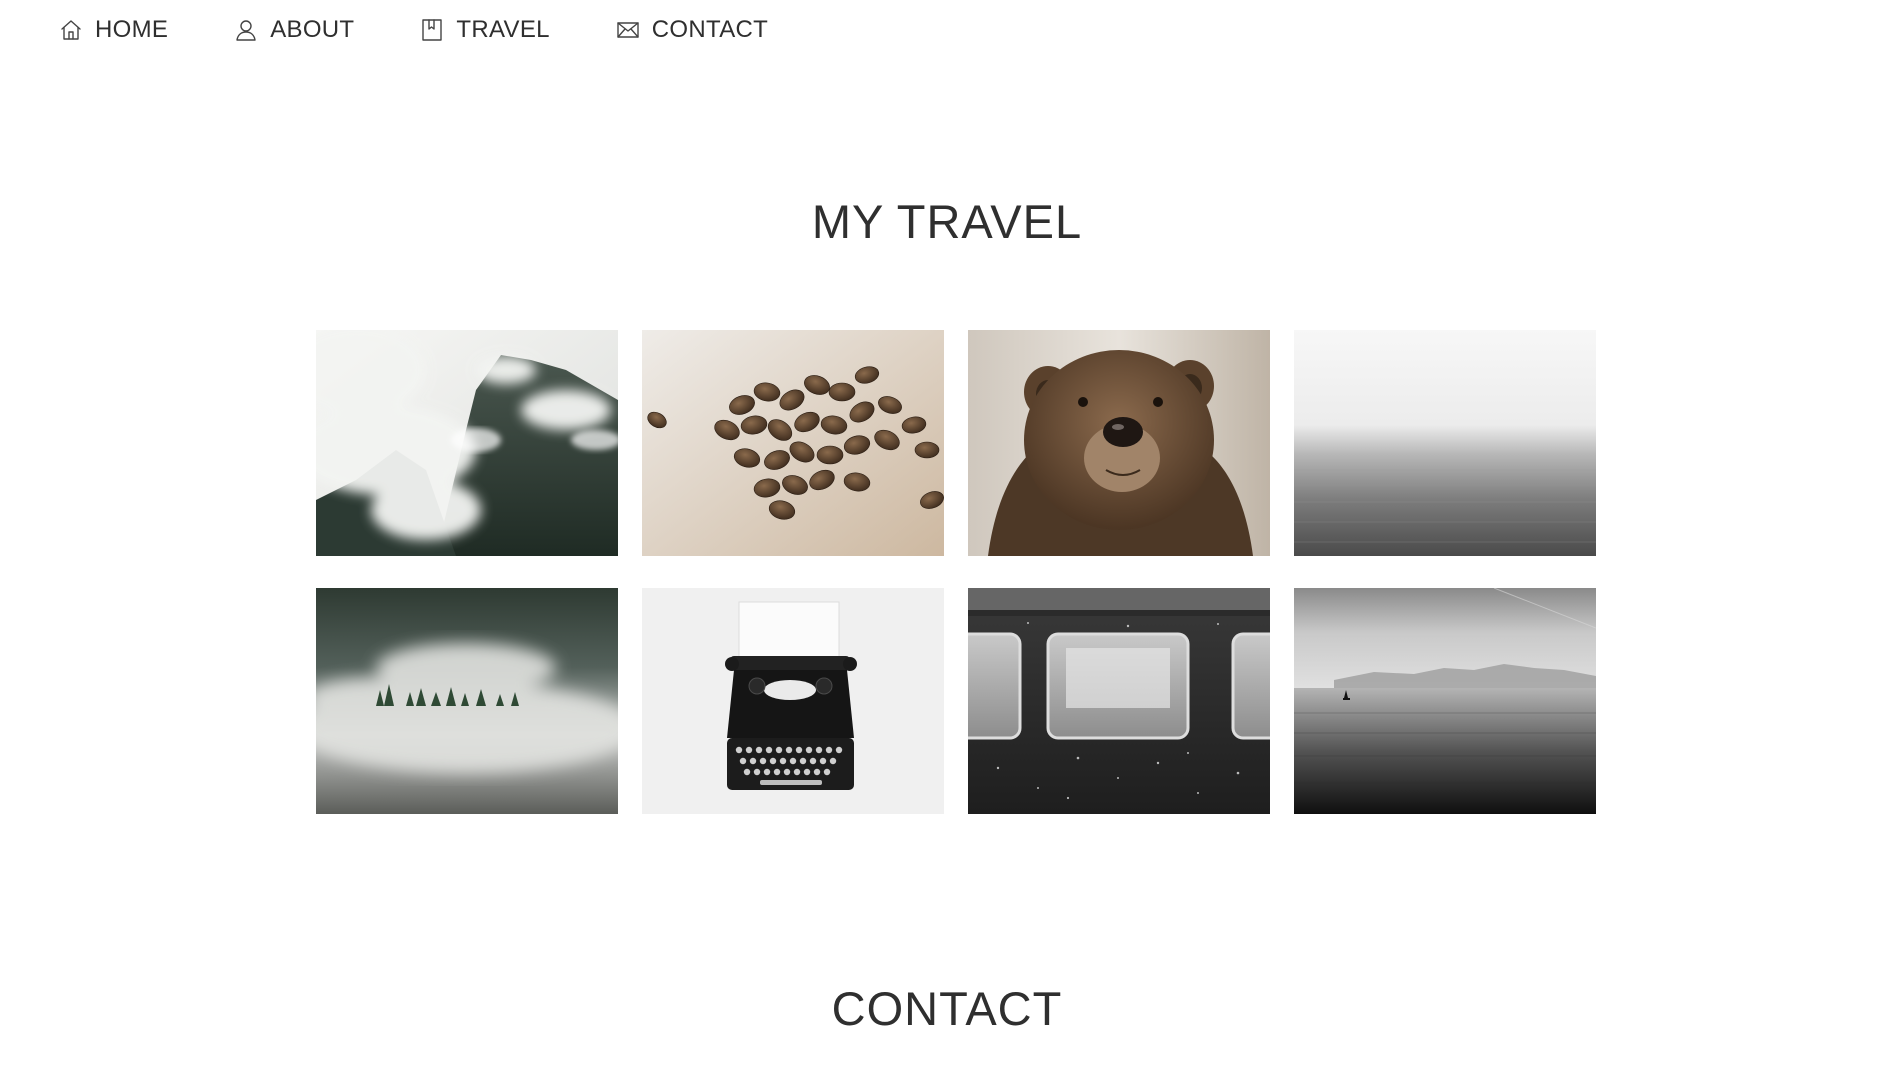  I want to click on contact-section-title: CONTACT, so click(947, 1008).